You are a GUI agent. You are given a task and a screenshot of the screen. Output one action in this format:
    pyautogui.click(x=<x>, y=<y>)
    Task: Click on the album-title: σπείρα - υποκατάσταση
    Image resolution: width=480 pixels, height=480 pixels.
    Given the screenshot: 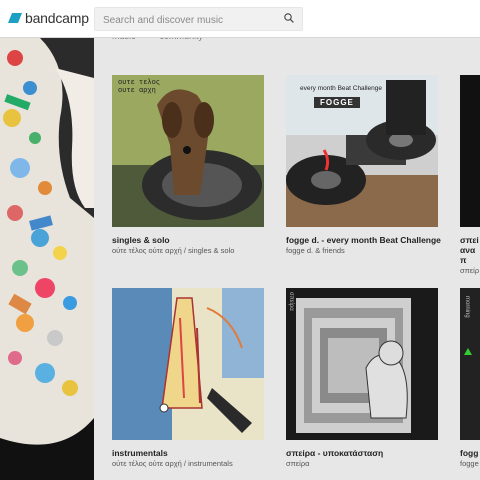 What is the action you would take?
    pyautogui.click(x=363, y=453)
    